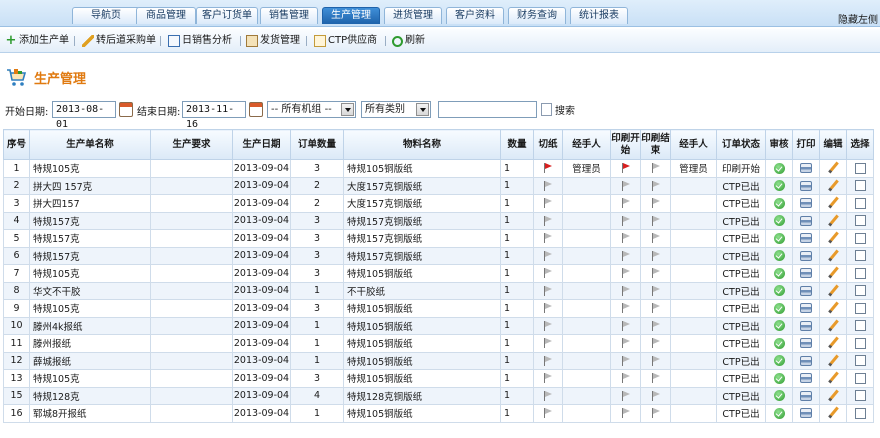 Image resolution: width=880 pixels, height=438 pixels. What do you see at coordinates (396, 109) in the screenshot?
I see `category-select: 所有类别` at bounding box center [396, 109].